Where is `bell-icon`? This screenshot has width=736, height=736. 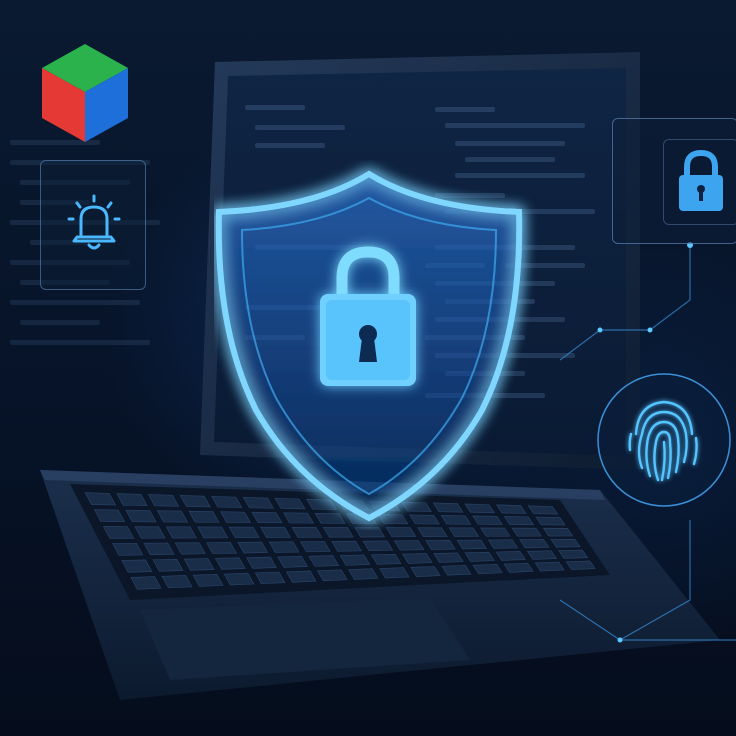 bell-icon is located at coordinates (94, 222).